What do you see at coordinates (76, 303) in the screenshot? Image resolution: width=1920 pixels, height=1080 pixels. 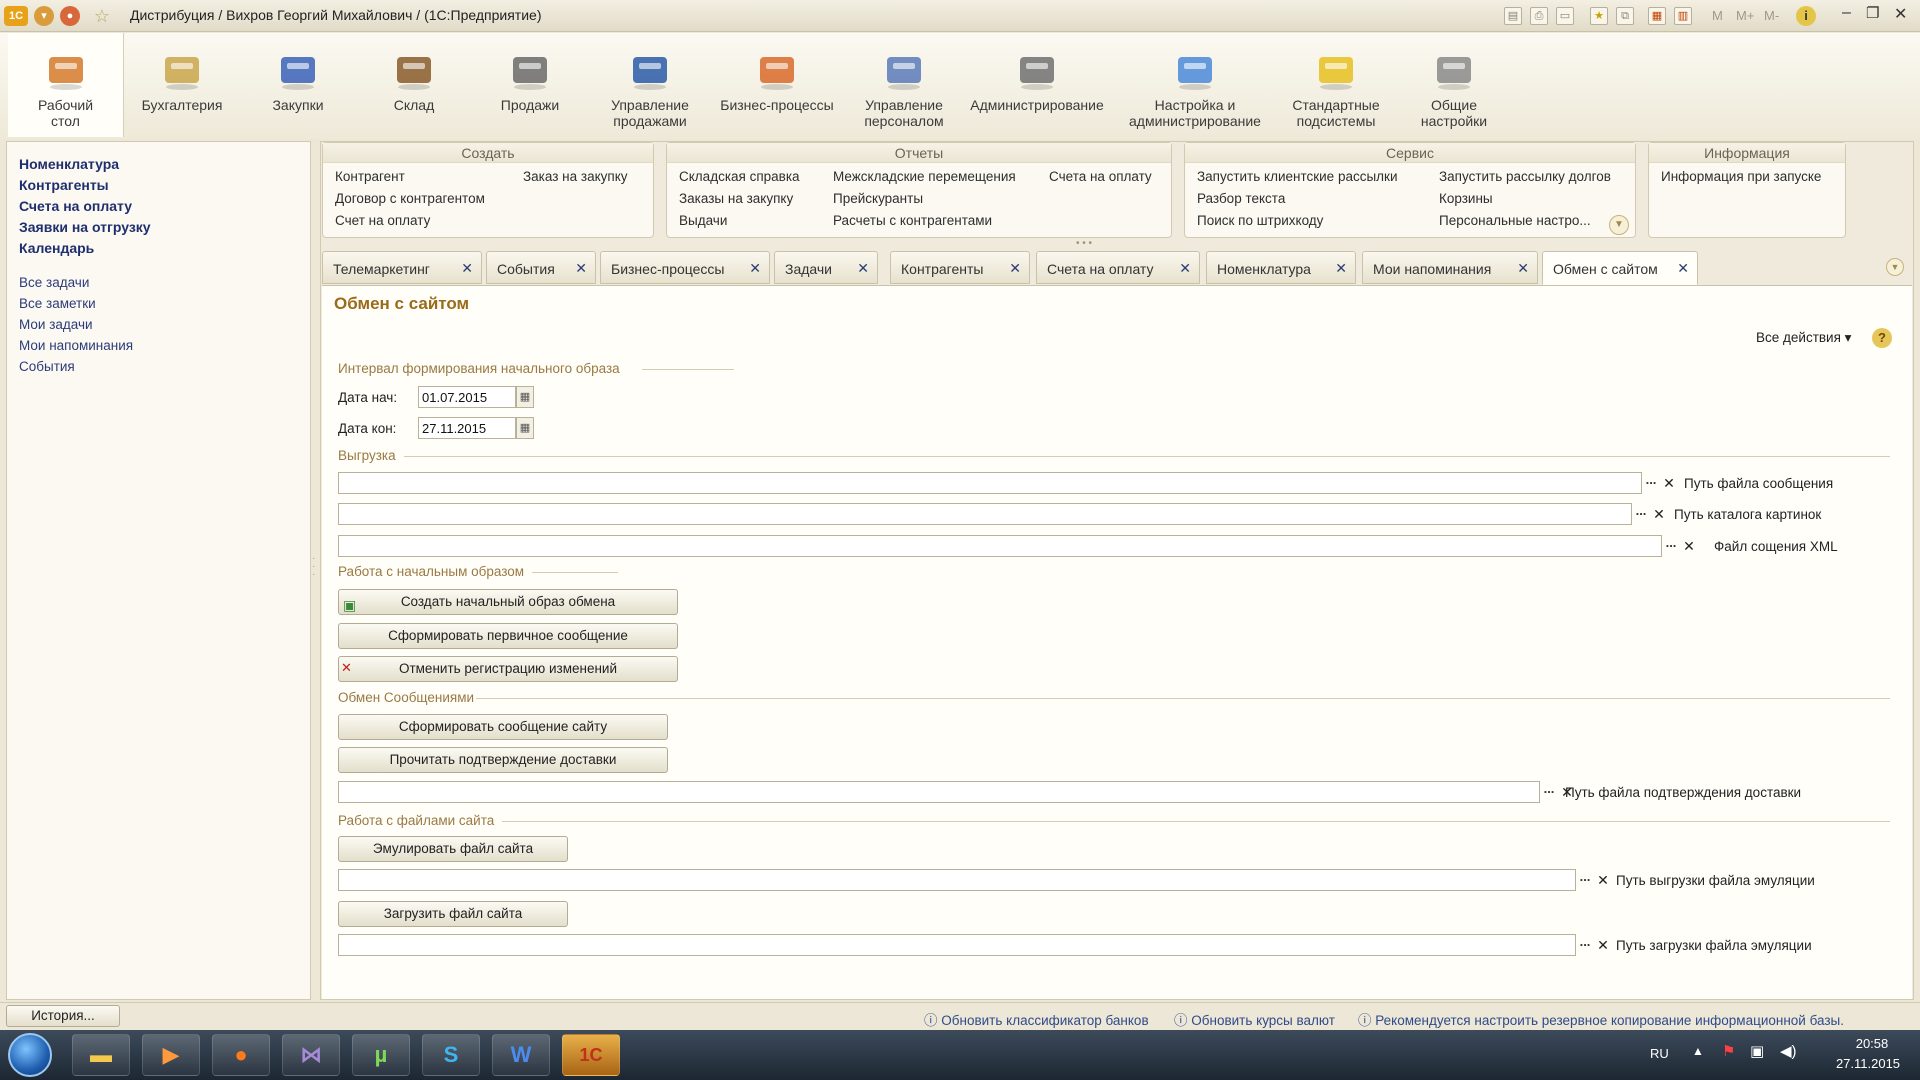 I see `sidebar-item-all-notes: Все заметки` at bounding box center [76, 303].